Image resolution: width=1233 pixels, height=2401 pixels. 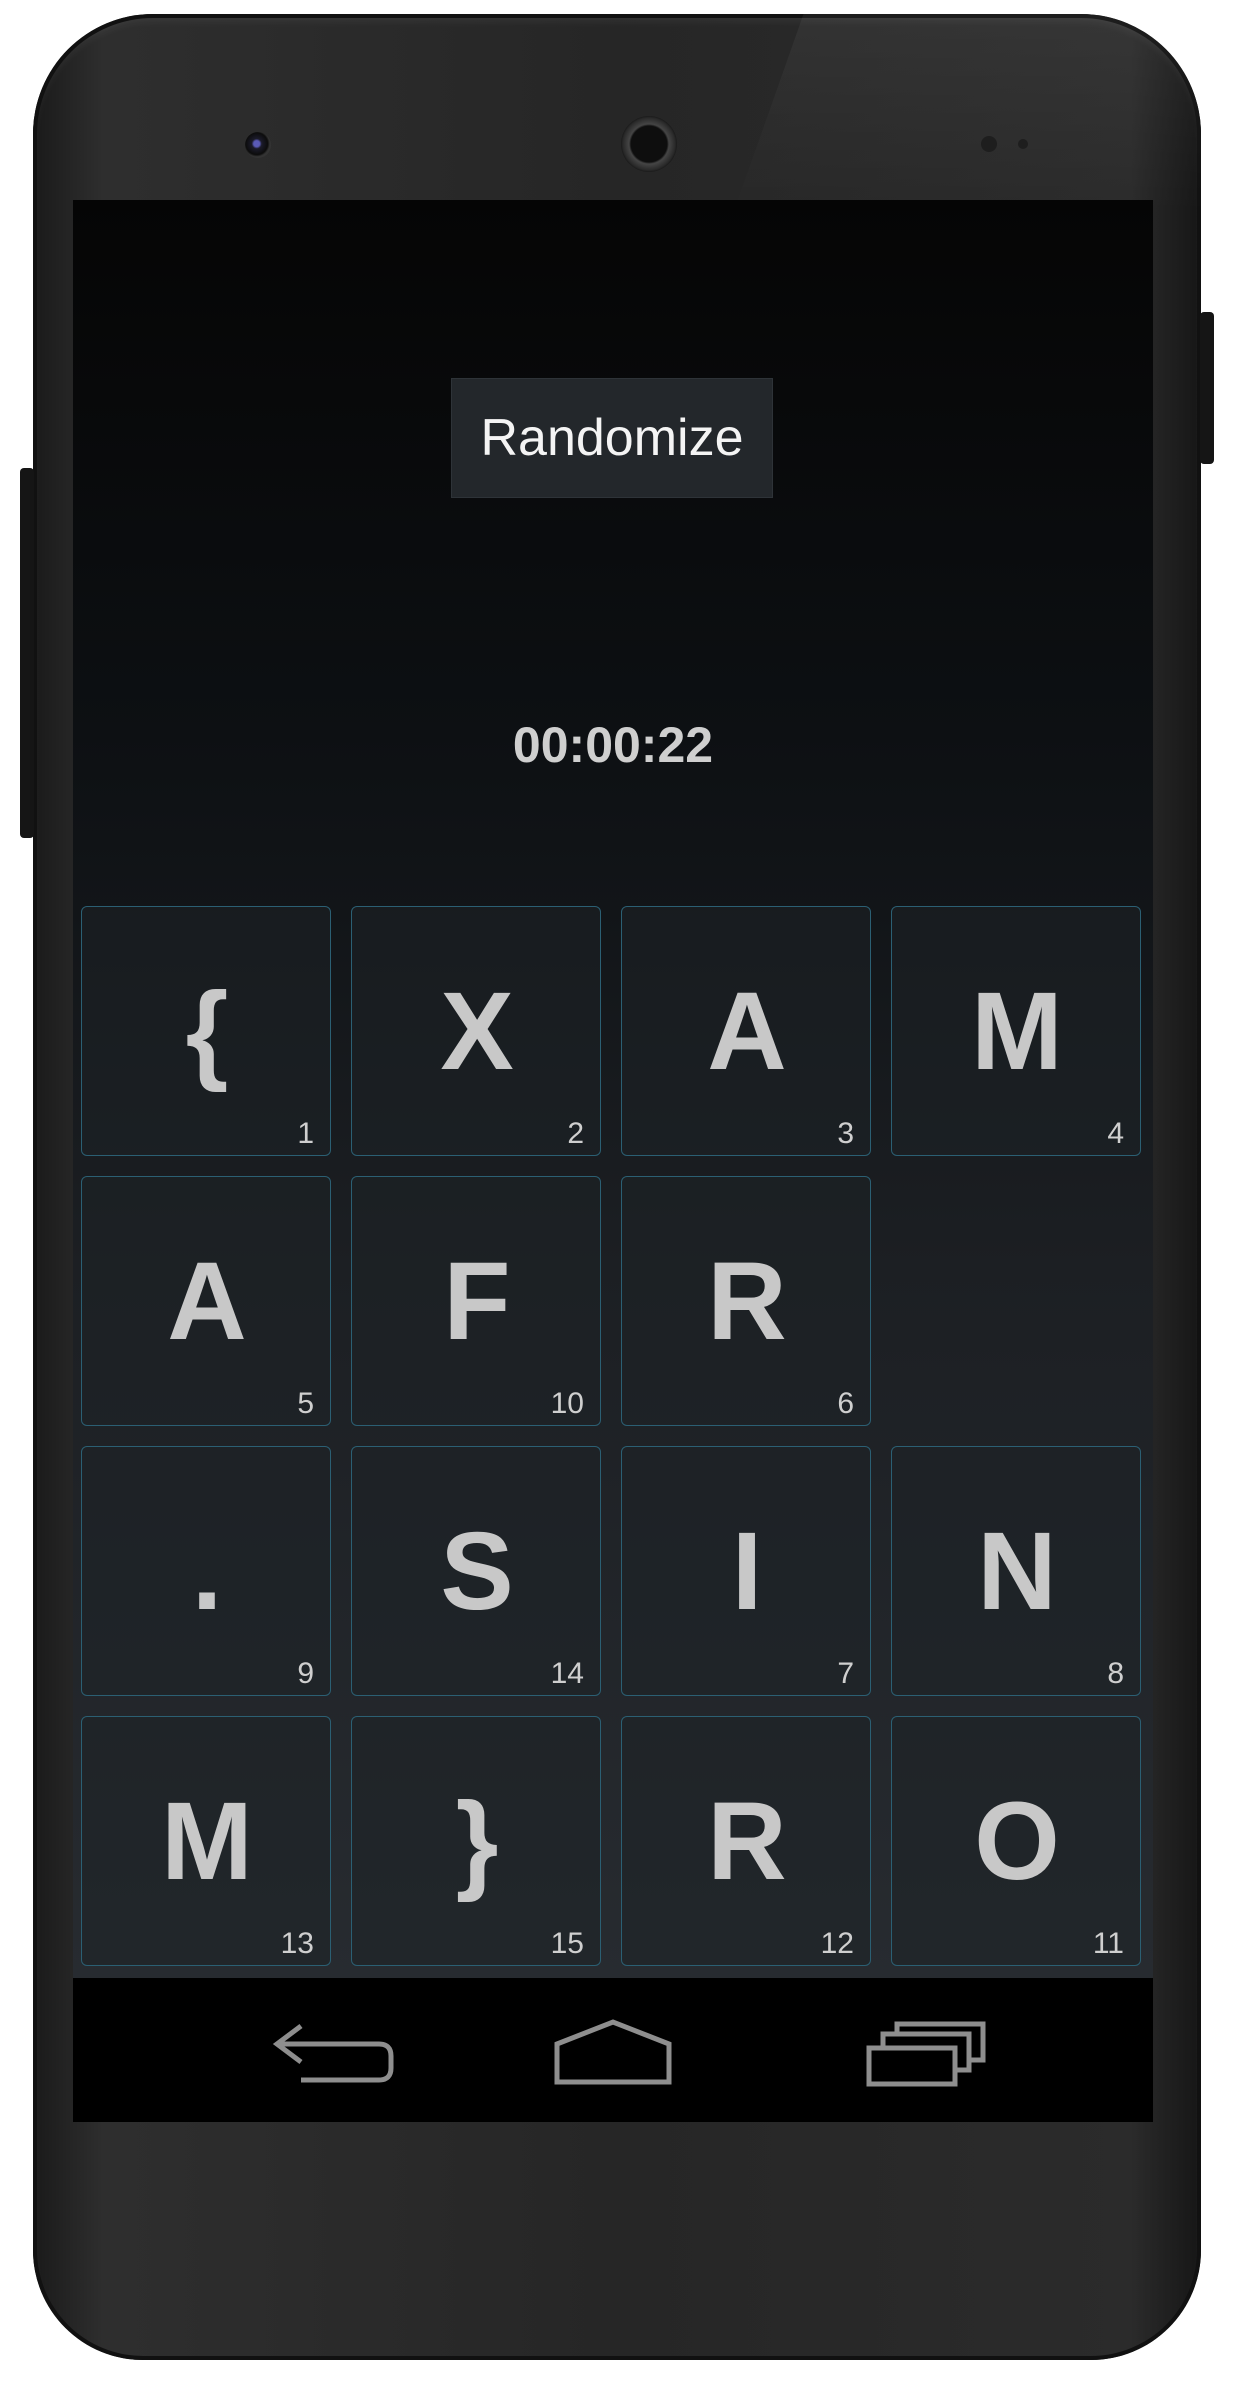 I want to click on tile-letter: I, so click(x=747, y=1571).